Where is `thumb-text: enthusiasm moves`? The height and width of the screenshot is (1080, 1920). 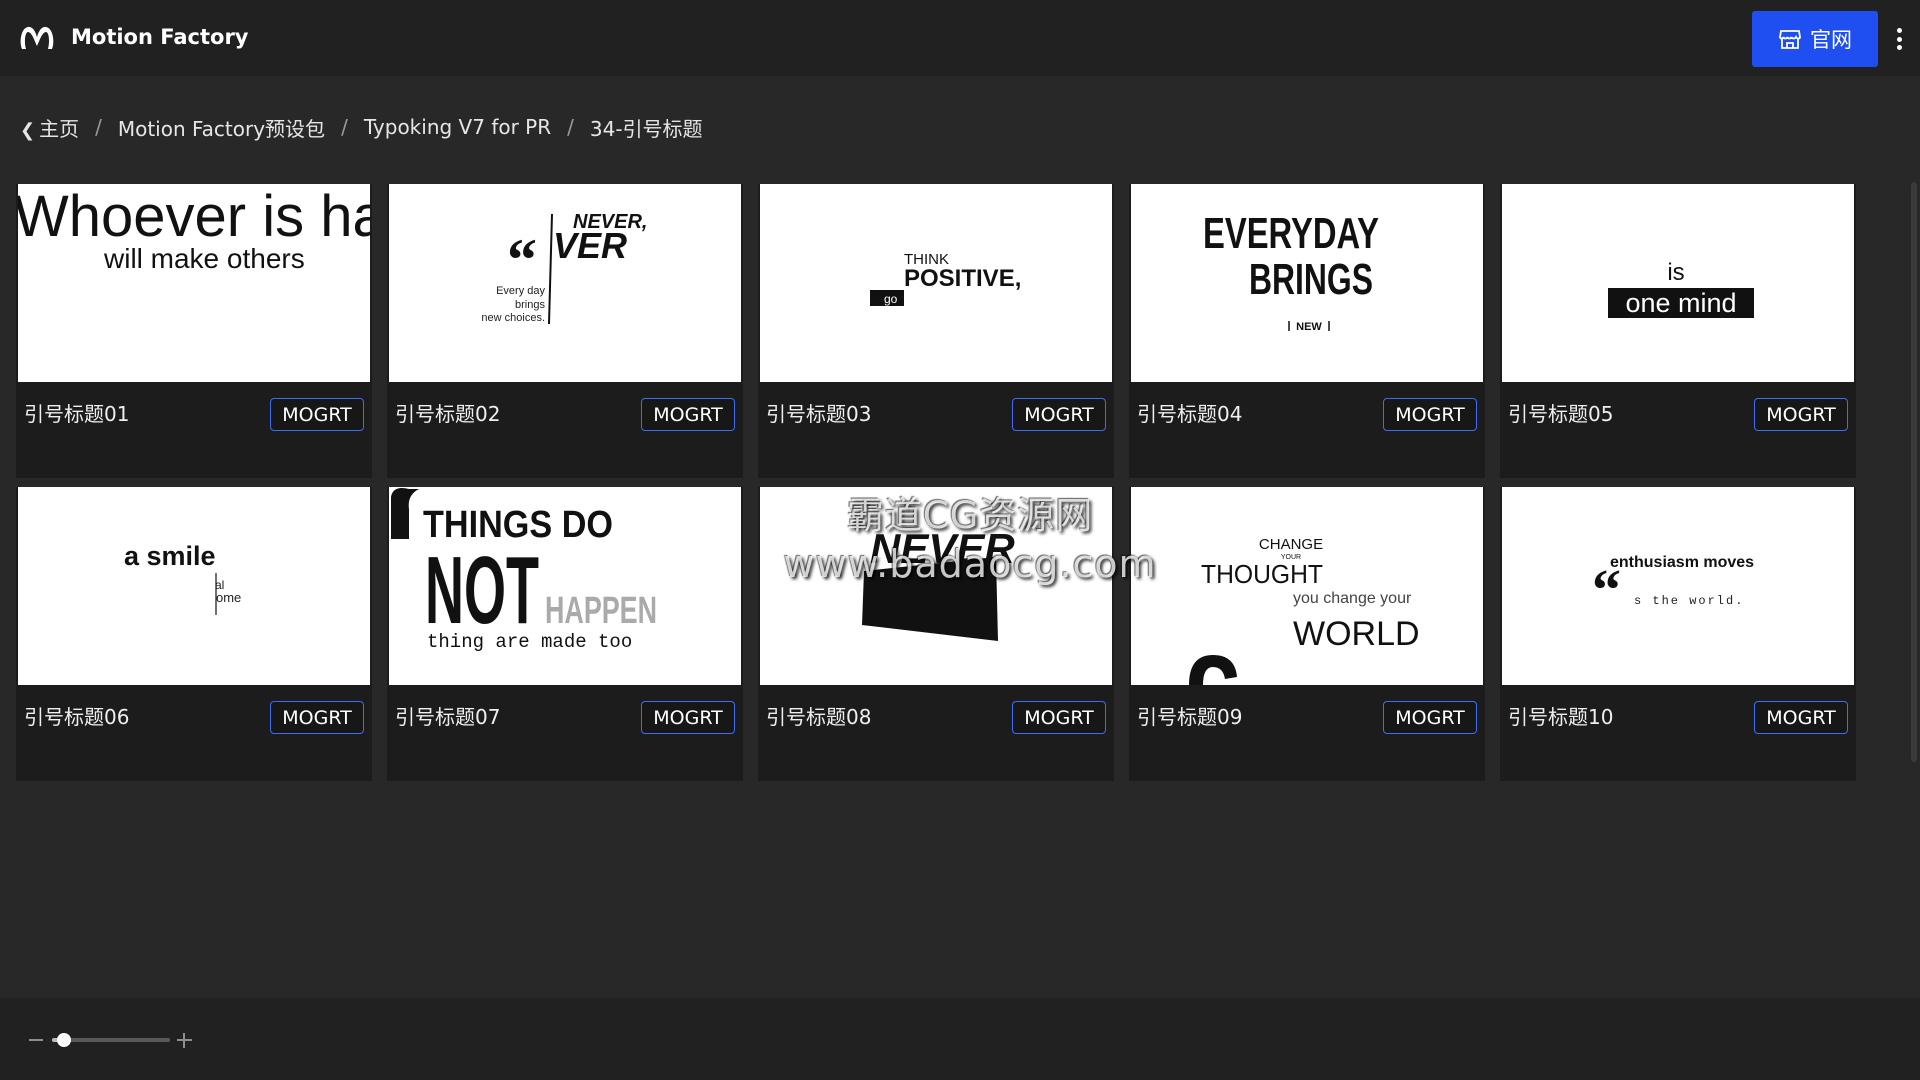
thumb-text: enthusiasm moves is located at coordinates (1682, 562).